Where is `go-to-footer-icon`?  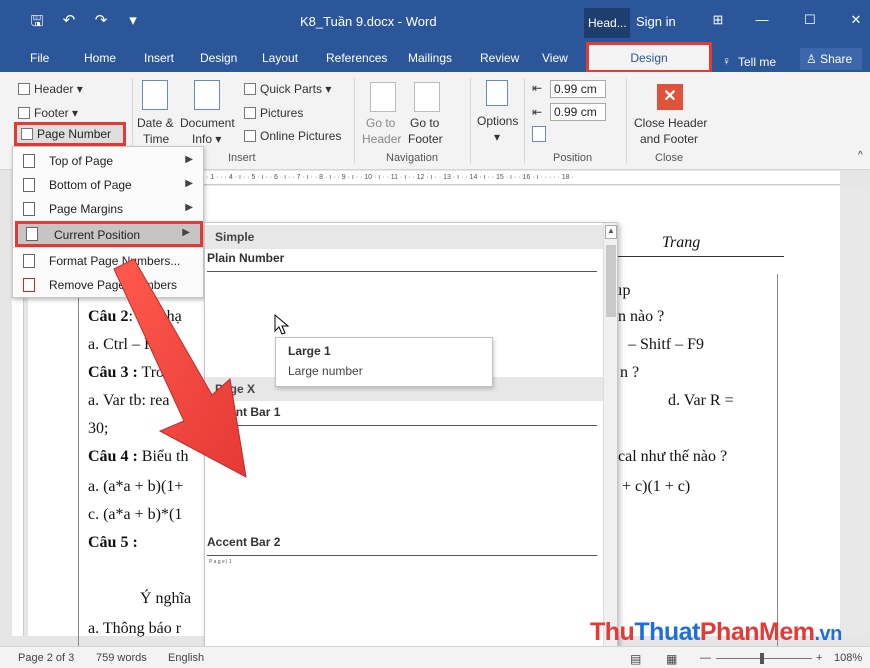 go-to-footer-icon is located at coordinates (427, 97).